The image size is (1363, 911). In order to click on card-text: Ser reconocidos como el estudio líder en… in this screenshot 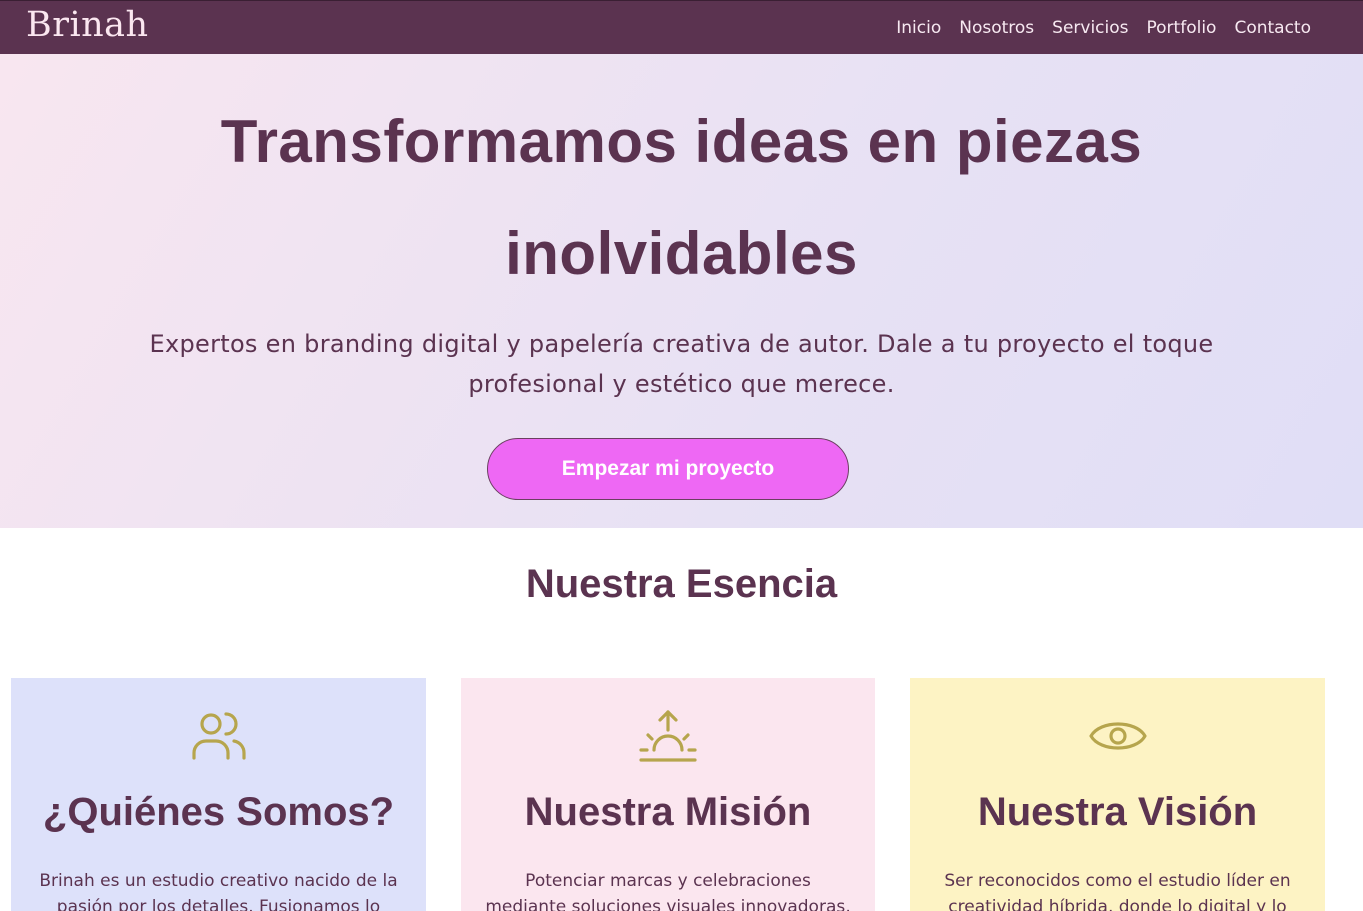, I will do `click(1117, 891)`.